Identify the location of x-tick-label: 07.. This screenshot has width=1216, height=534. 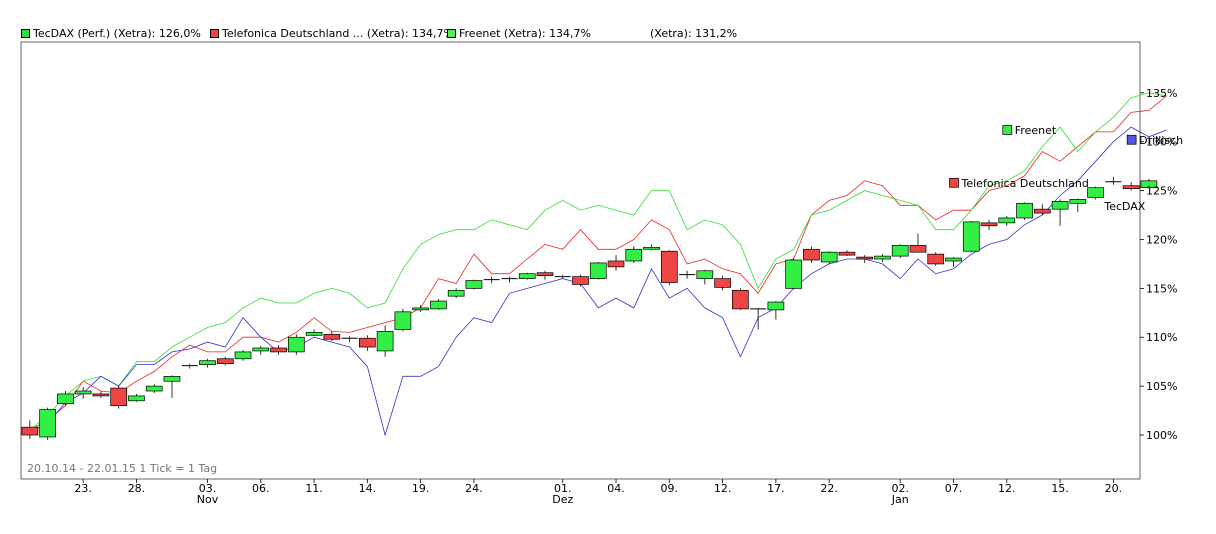
(954, 488).